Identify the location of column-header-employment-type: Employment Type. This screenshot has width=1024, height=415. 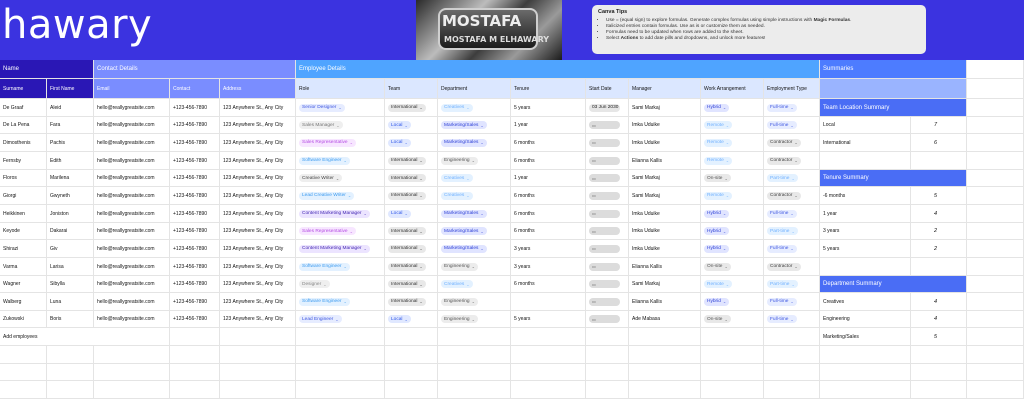
(792, 89).